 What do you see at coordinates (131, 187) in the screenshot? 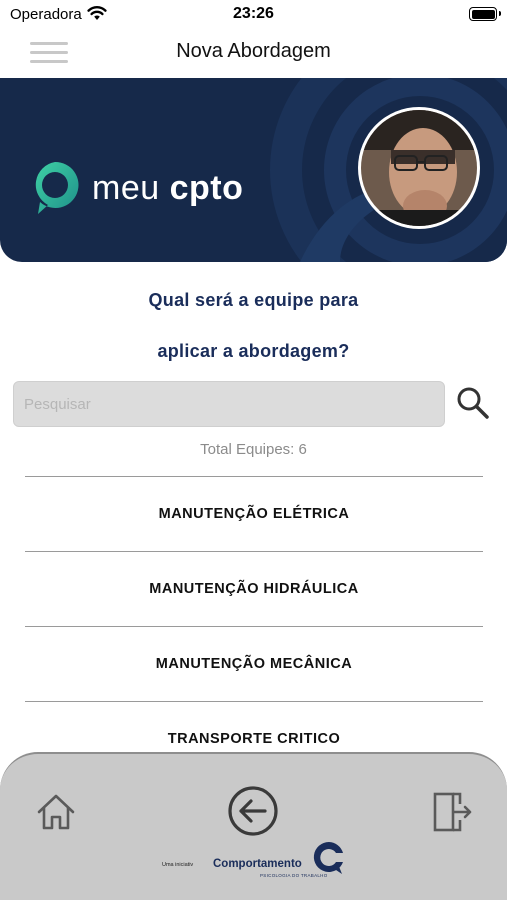
I see `logo-text-light: meu` at bounding box center [131, 187].